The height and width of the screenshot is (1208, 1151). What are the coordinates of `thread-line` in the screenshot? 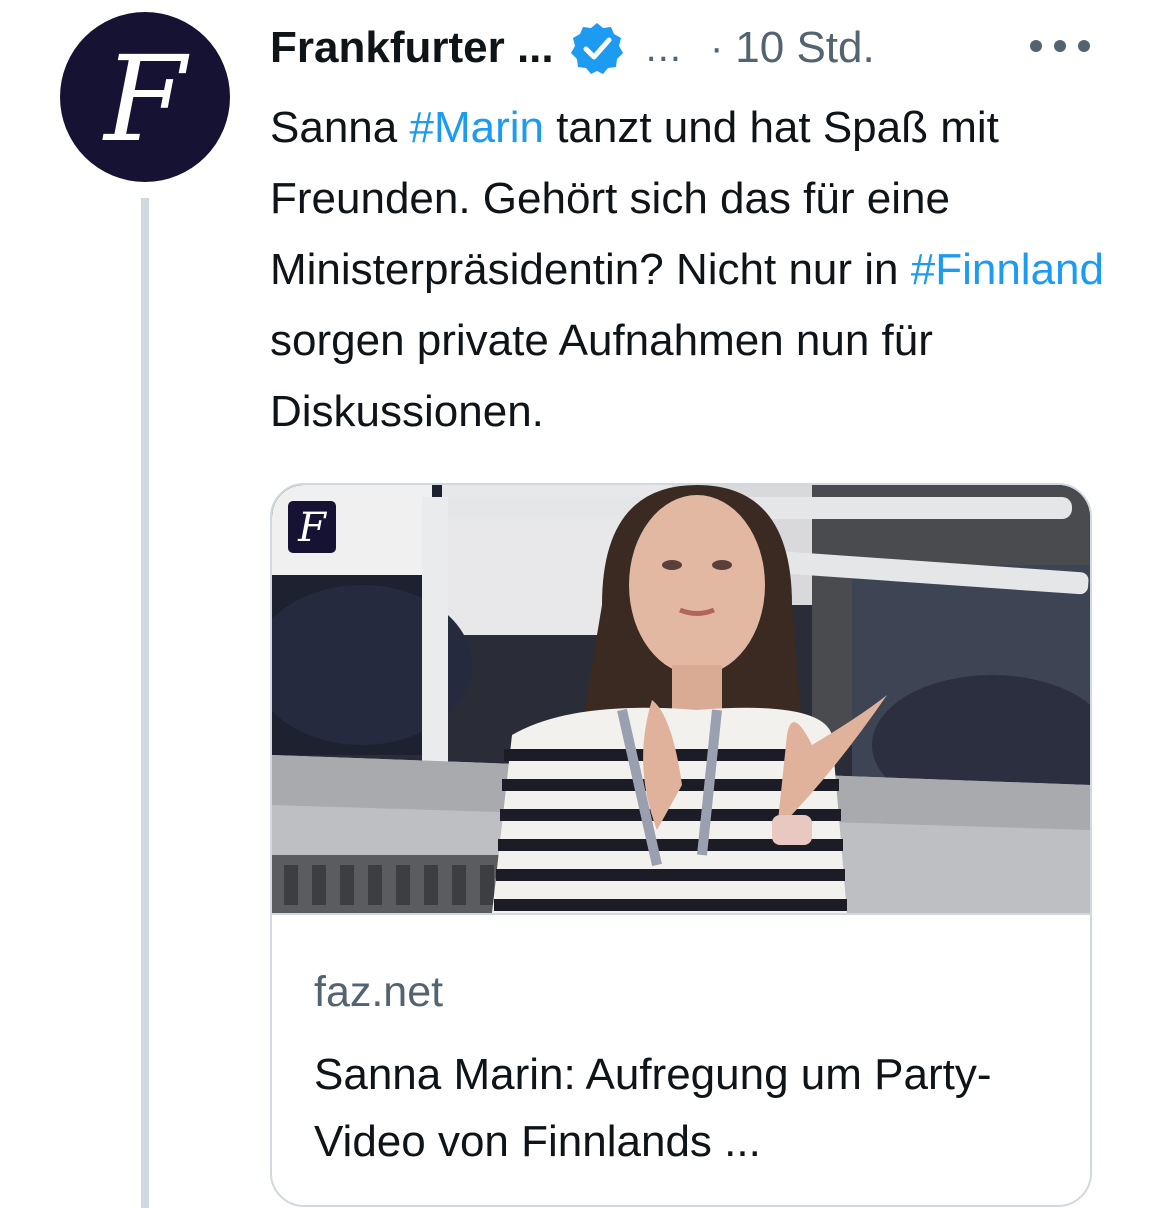 It's located at (145, 703).